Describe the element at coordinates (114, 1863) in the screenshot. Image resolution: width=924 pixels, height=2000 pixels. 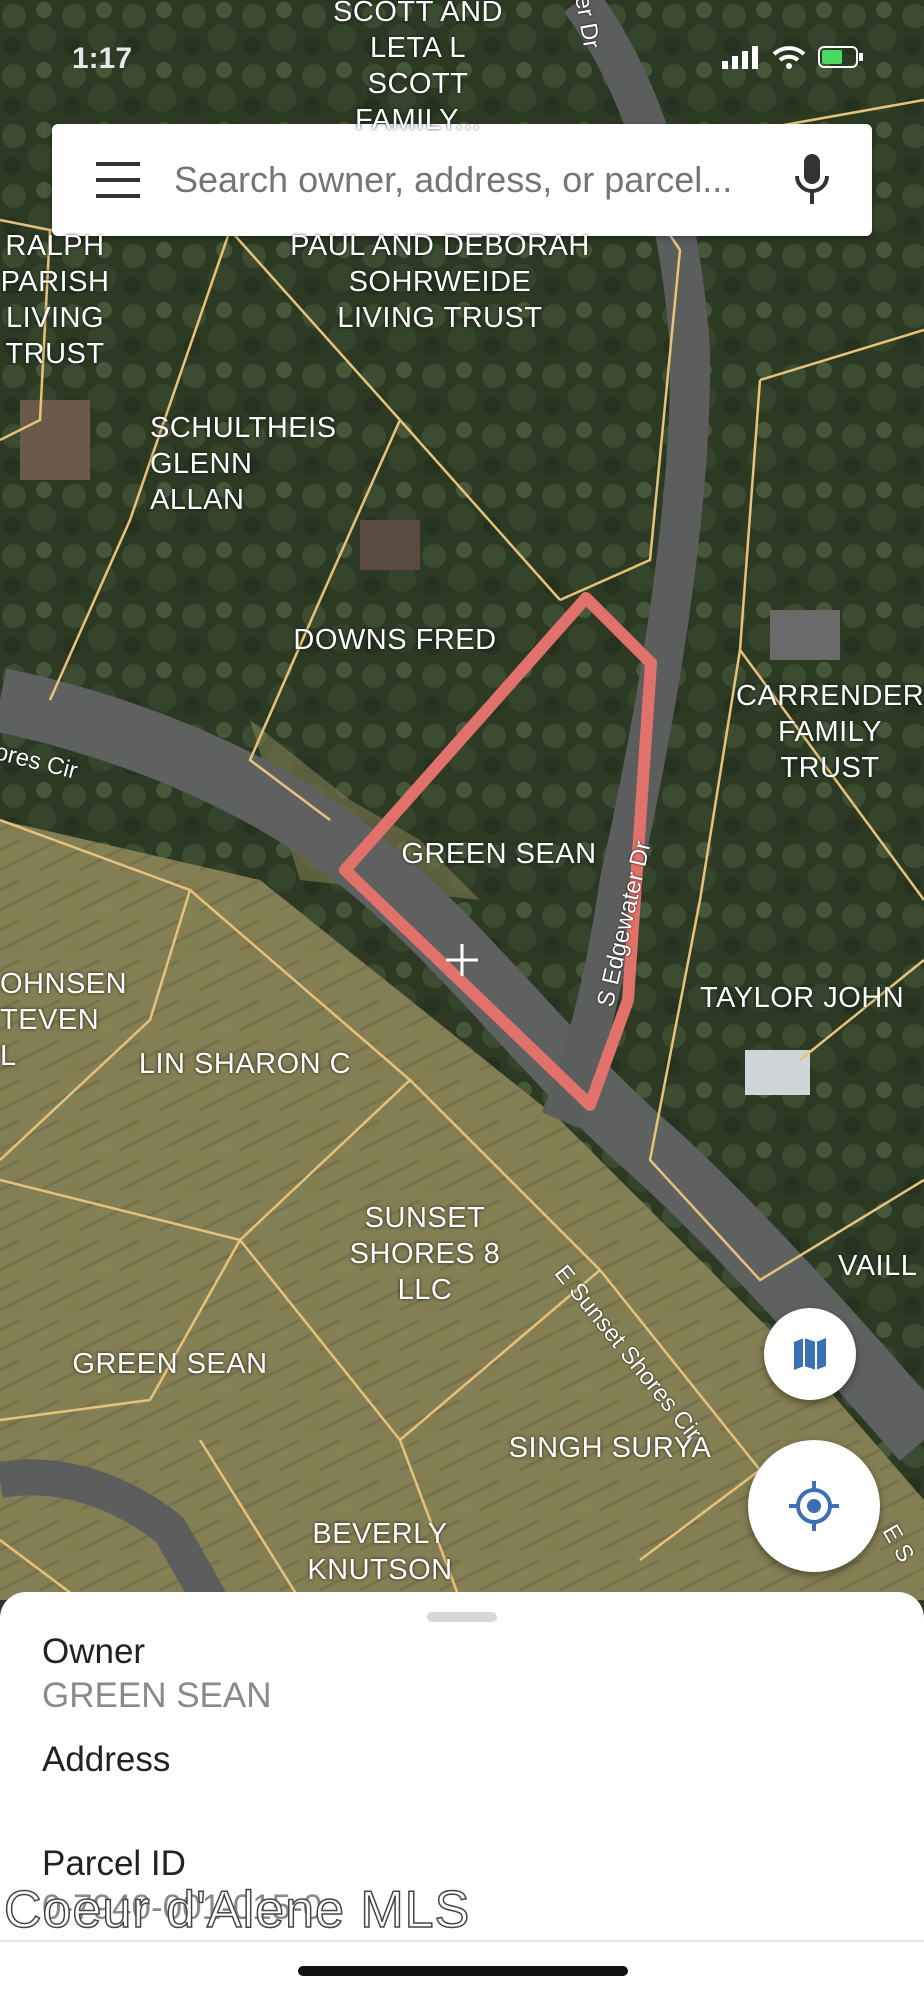
I see `parcel-id-label: Parcel ID` at that location.